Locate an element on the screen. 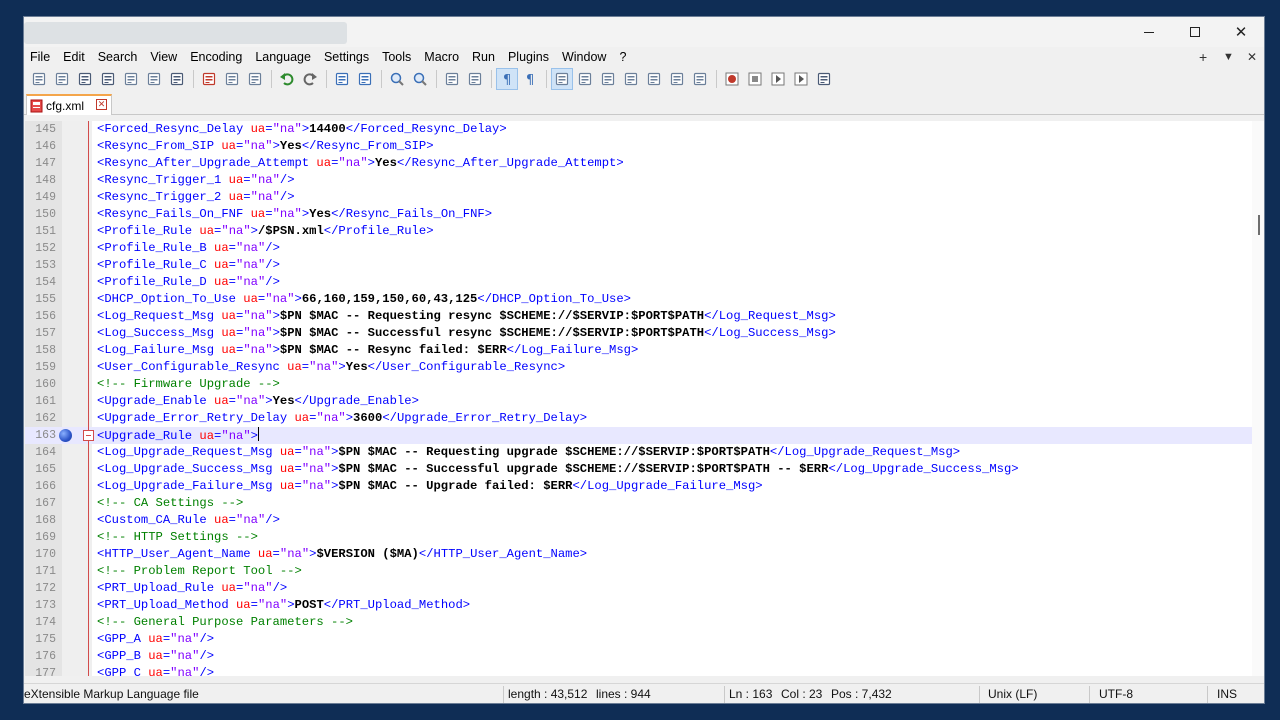  token: /> is located at coordinates (287, 197).